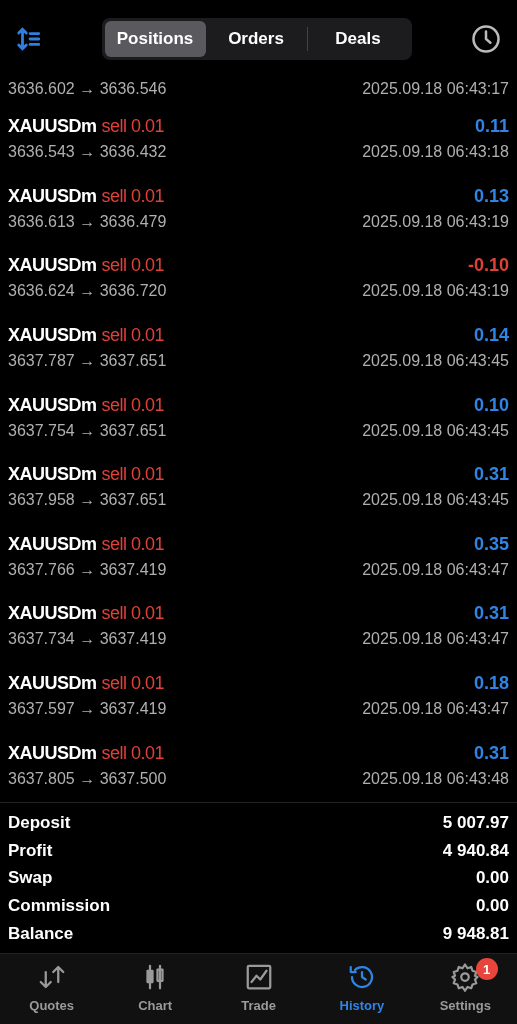  Describe the element at coordinates (491, 336) in the screenshot. I see `deal-profit: 0.14` at that location.